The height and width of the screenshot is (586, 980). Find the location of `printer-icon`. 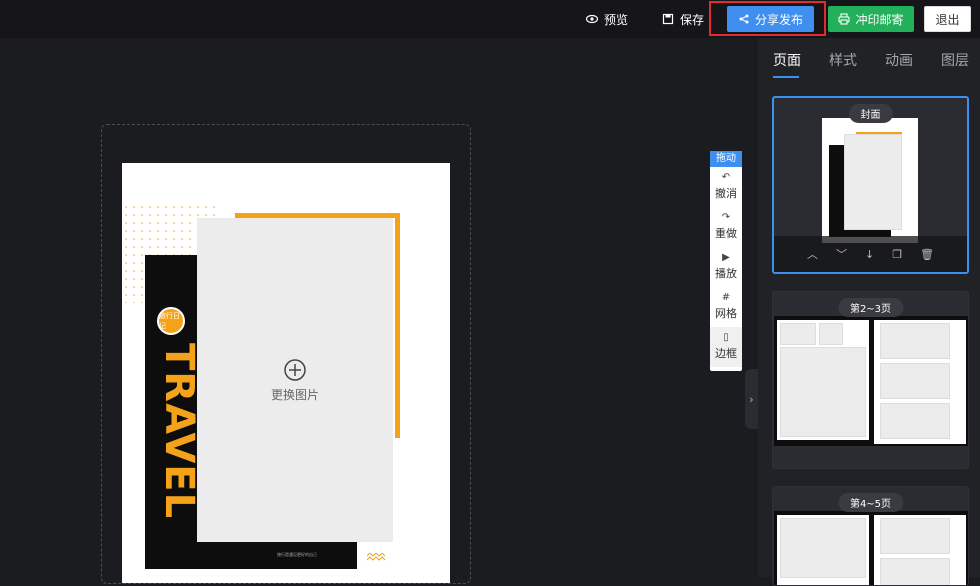

printer-icon is located at coordinates (844, 19).